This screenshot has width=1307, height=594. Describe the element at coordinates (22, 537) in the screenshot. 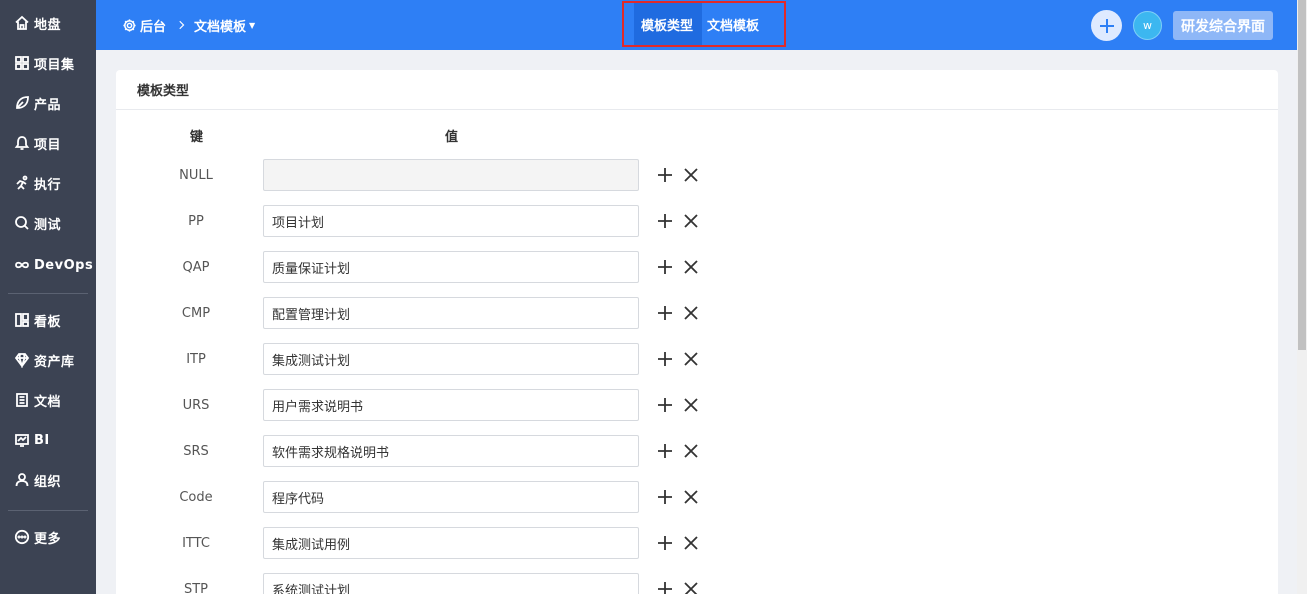

I see `more-icon` at that location.